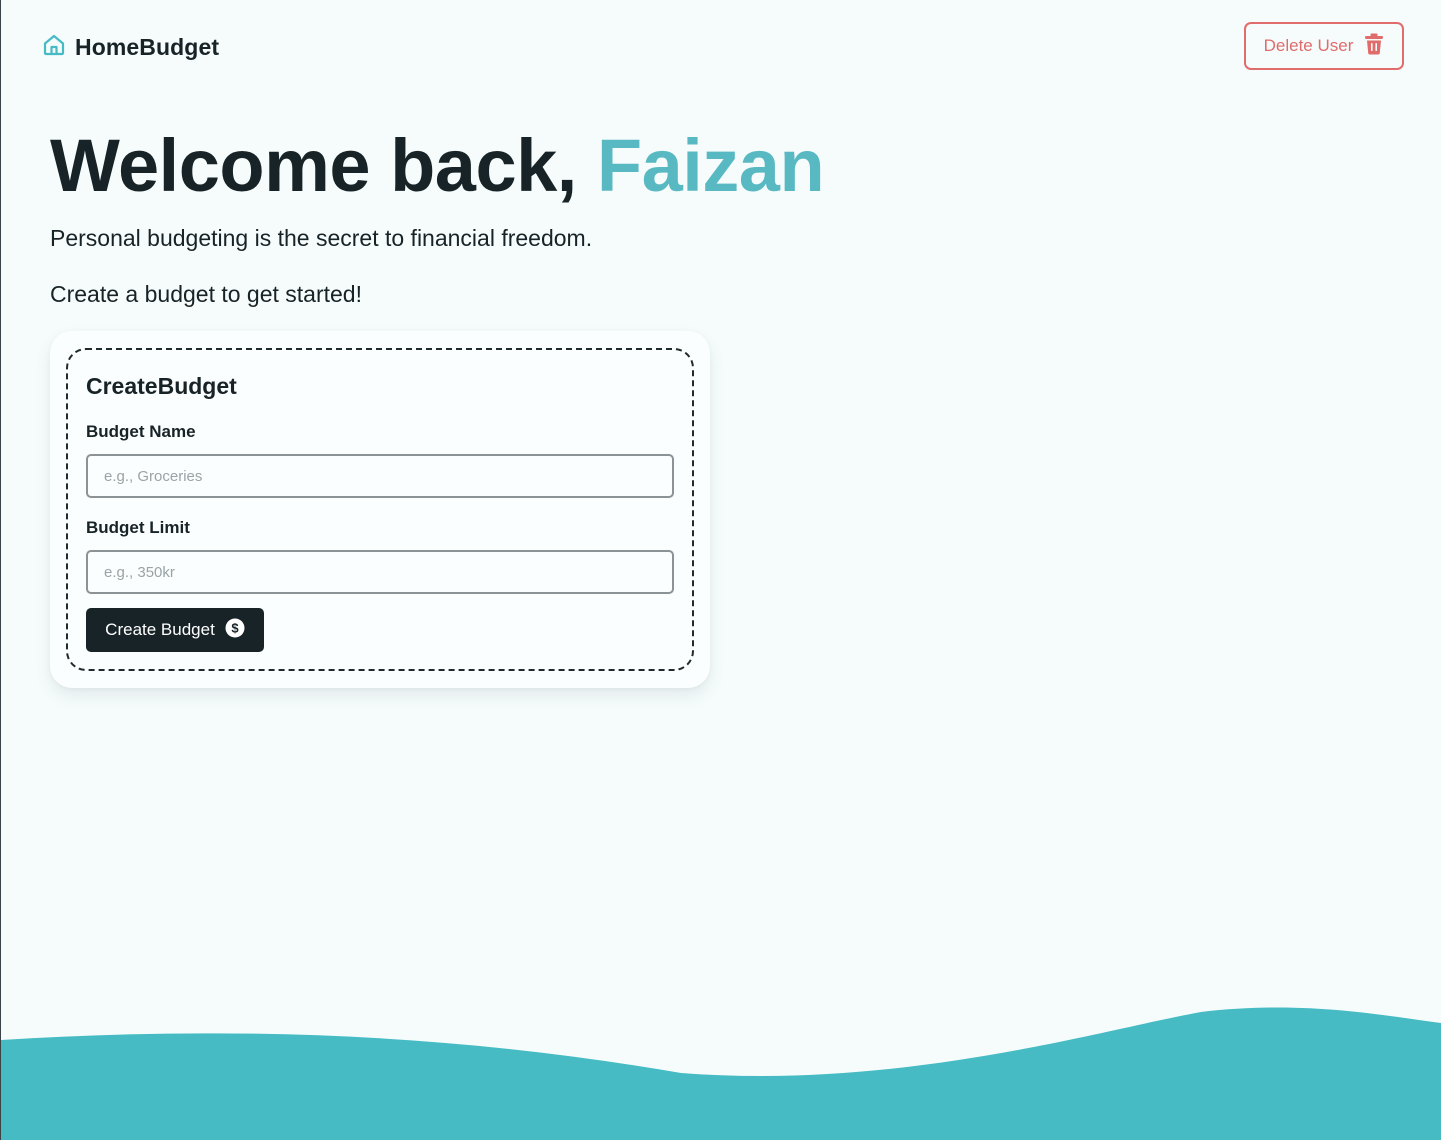 The image size is (1441, 1140). Describe the element at coordinates (54, 47) in the screenshot. I see `home-icon` at that location.